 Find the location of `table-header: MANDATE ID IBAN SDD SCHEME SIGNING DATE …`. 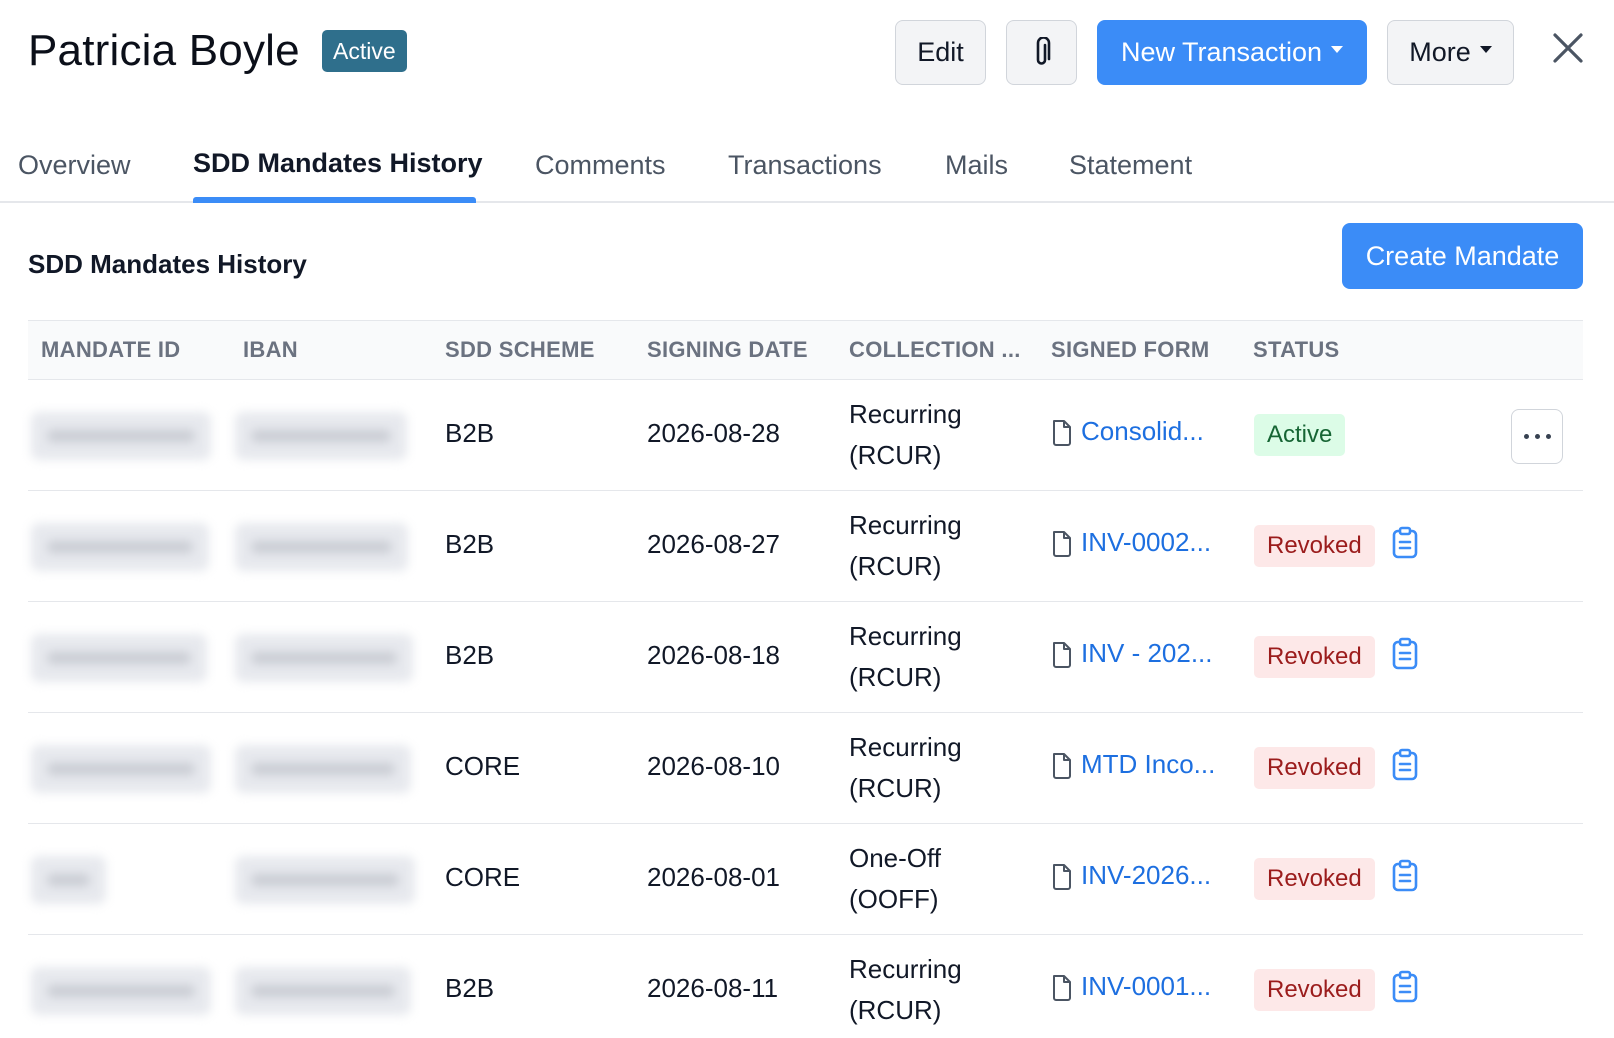

table-header: MANDATE ID IBAN SDD SCHEME SIGNING DATE … is located at coordinates (805, 350).